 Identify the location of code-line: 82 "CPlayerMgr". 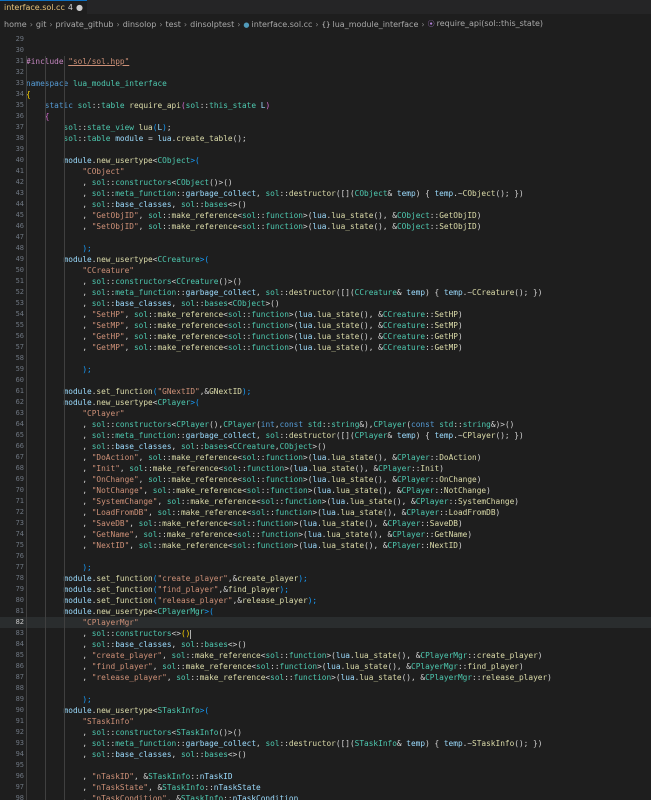
(325, 622).